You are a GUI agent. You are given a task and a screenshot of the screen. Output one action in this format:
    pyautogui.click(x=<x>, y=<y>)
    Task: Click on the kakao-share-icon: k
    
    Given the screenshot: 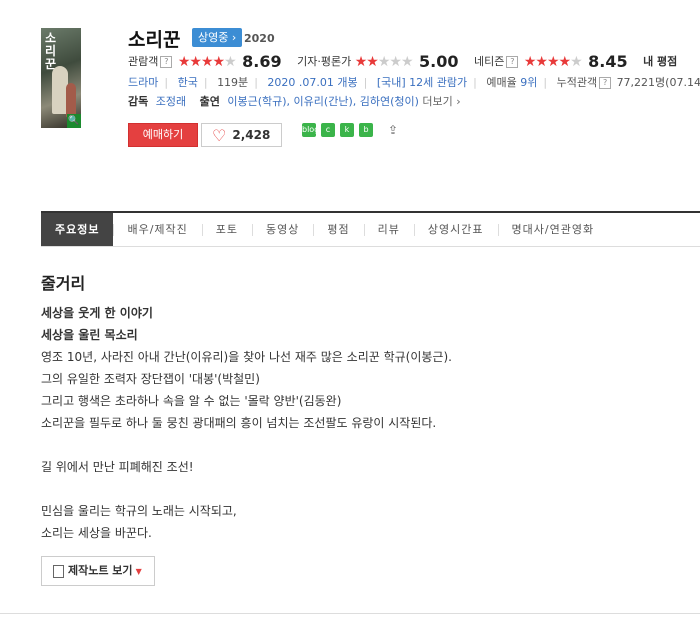 What is the action you would take?
    pyautogui.click(x=347, y=130)
    